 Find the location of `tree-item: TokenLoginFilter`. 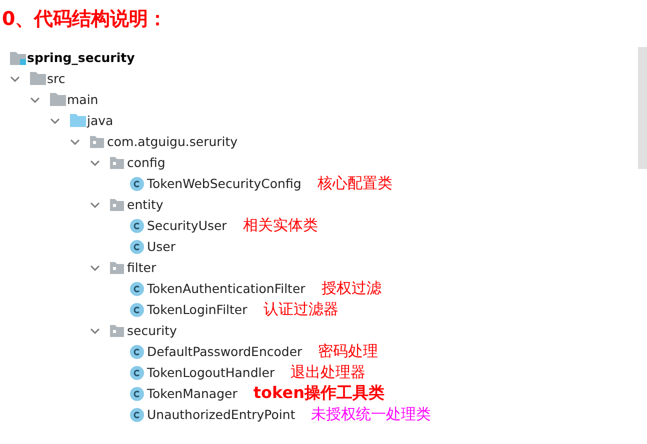

tree-item: TokenLoginFilter is located at coordinates (197, 309).